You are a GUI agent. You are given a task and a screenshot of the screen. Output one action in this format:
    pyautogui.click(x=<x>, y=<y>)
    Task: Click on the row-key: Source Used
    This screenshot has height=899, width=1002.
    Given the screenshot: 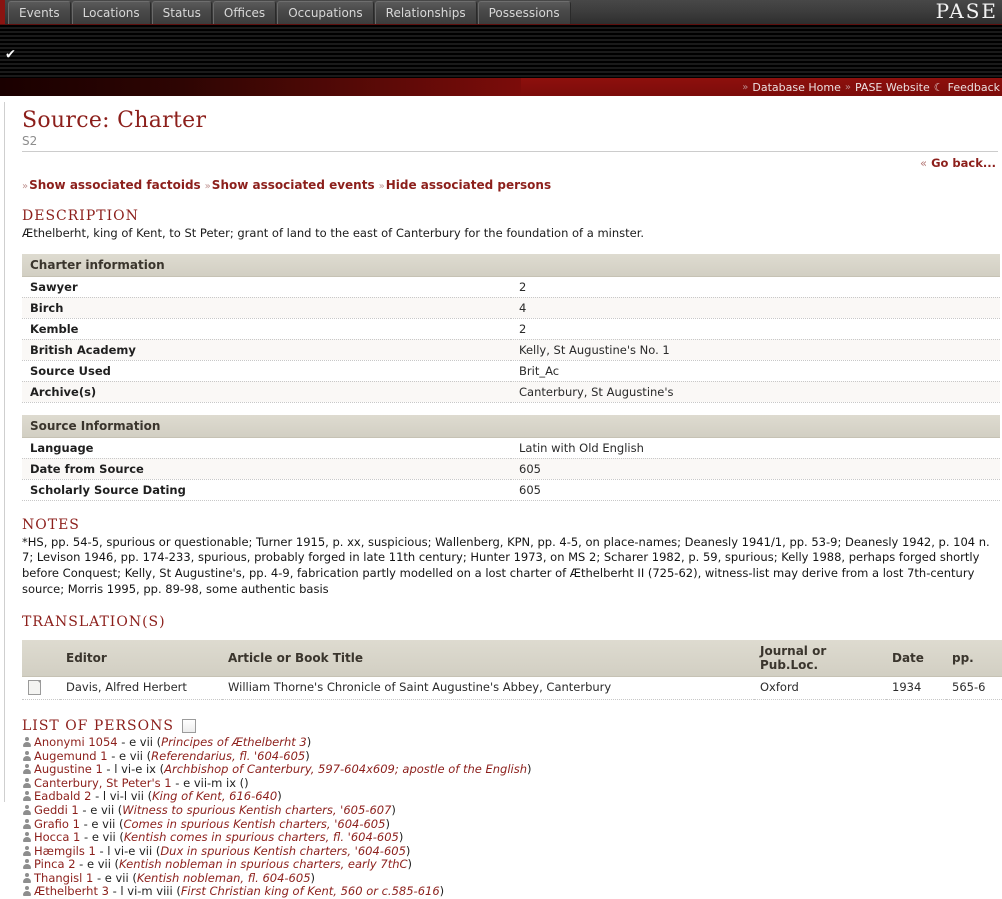 What is the action you would take?
    pyautogui.click(x=266, y=371)
    